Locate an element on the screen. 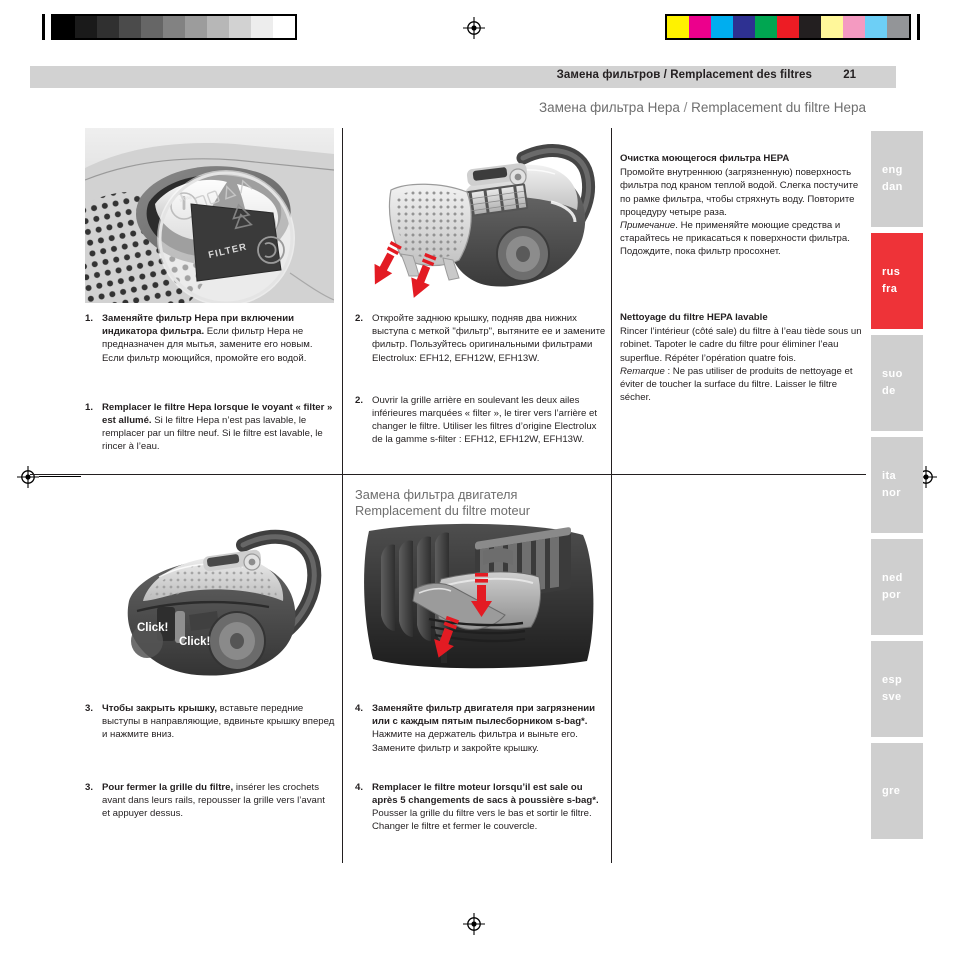 The width and height of the screenshot is (954, 954). language-tab-ned-por: ned por is located at coordinates (897, 587).